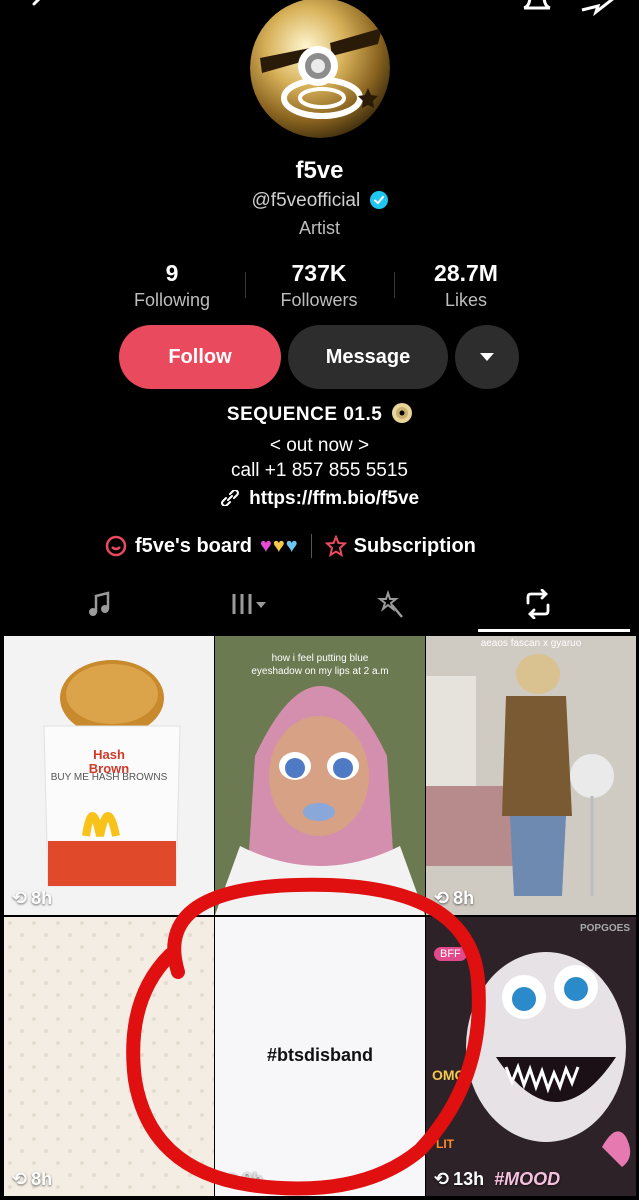  What do you see at coordinates (450, 954) in the screenshot?
I see `caption-line: BFF` at bounding box center [450, 954].